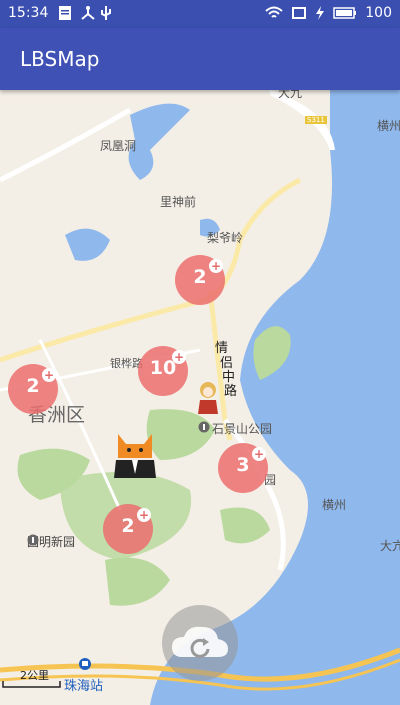  Describe the element at coordinates (163, 371) in the screenshot. I see `cluster-marker-center: 10 +` at that location.